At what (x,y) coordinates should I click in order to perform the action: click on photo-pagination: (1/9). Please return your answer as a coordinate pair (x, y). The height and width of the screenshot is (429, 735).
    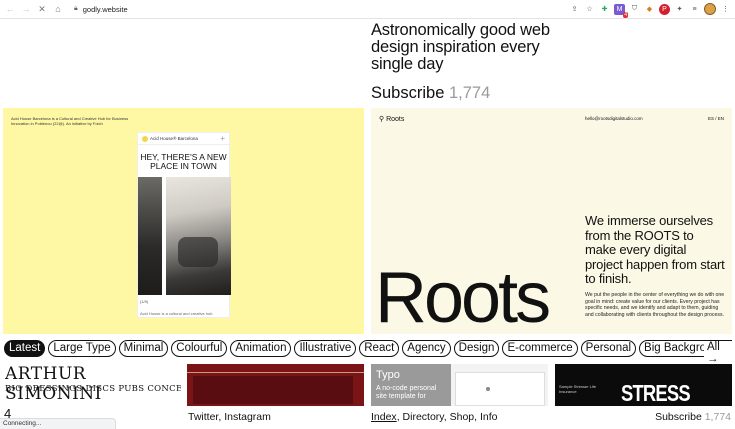
    Looking at the image, I should click on (144, 301).